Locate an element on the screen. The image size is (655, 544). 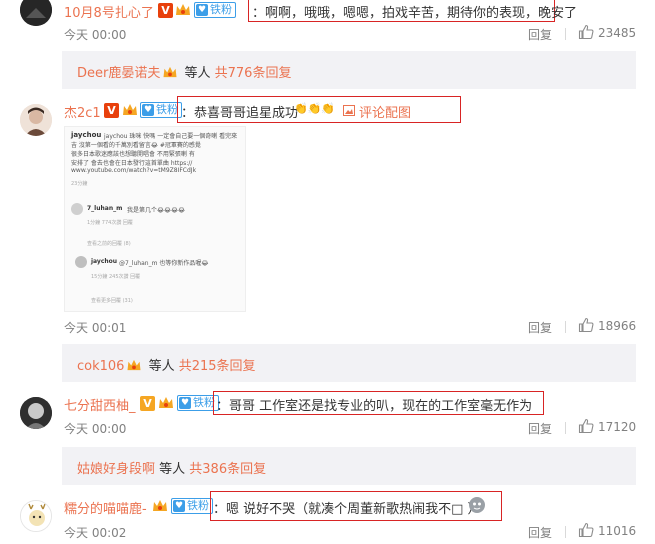
comment-username: 10月8号扎心了 is located at coordinates (109, 11).